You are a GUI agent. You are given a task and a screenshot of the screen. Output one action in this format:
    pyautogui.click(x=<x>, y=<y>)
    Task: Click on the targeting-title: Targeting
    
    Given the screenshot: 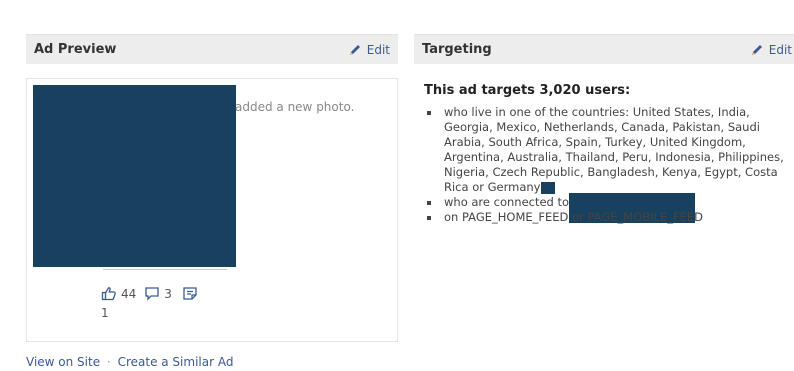 What is the action you would take?
    pyautogui.click(x=457, y=49)
    